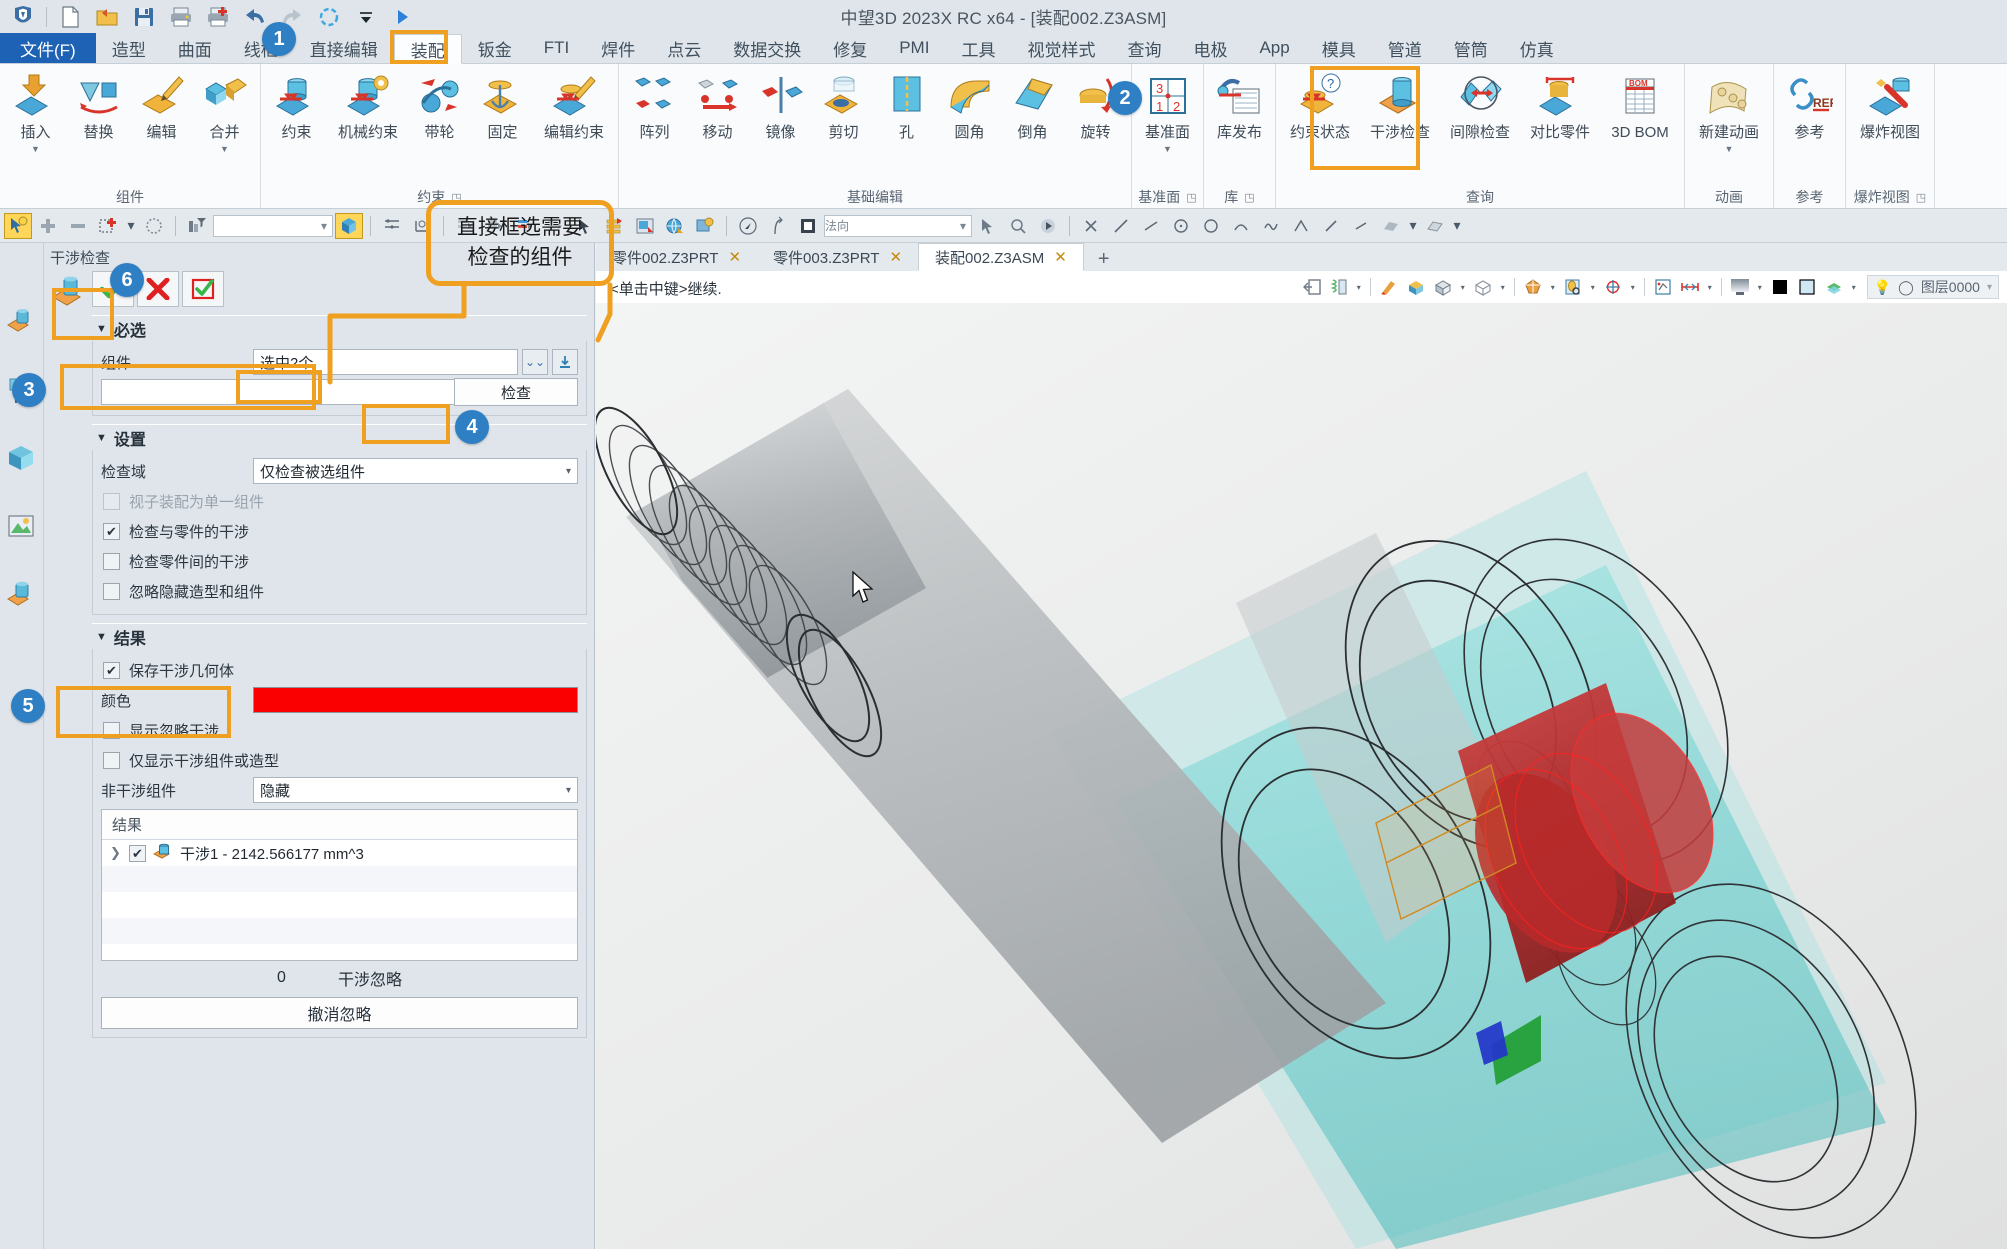  I want to click on only-show-interfering-checkbox, so click(111, 760).